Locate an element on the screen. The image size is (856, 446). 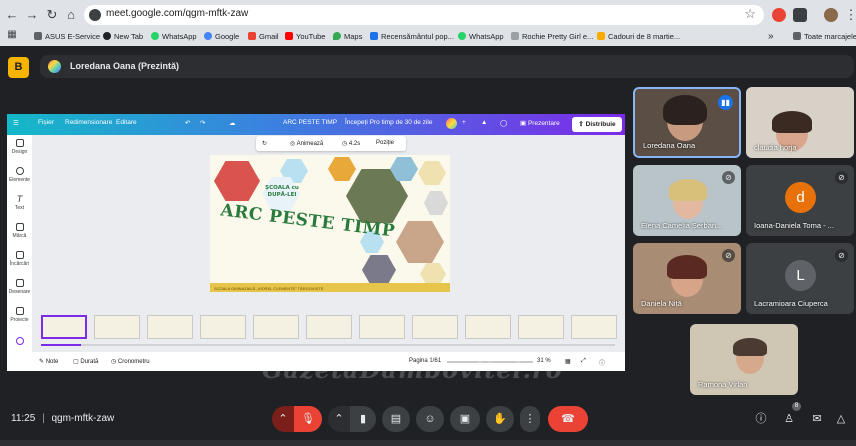
menu-icon: ☰ is located at coordinates (16, 123).